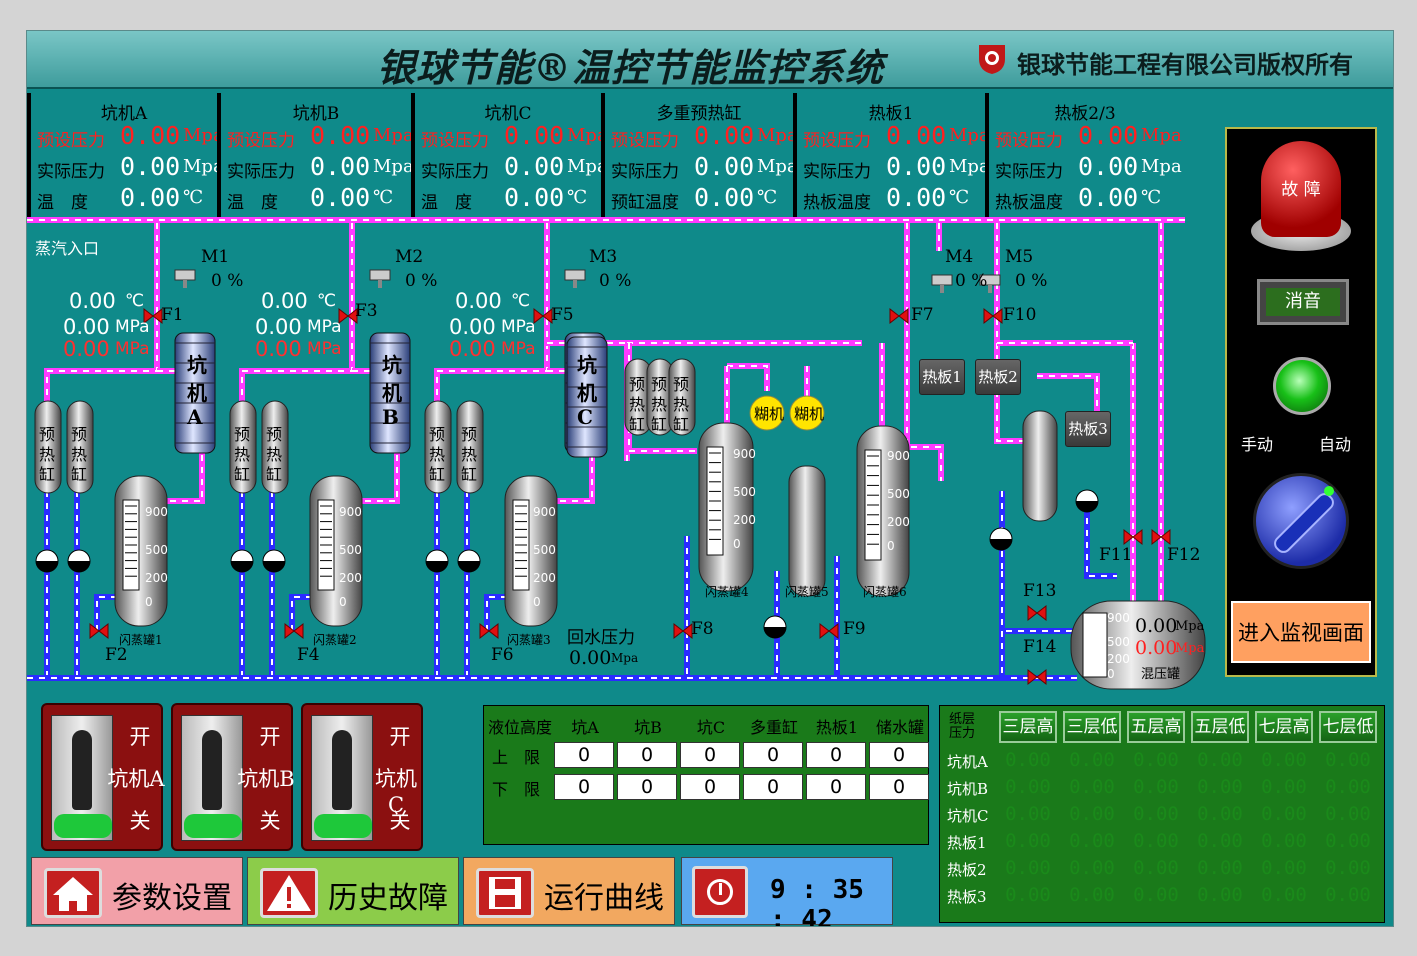  Describe the element at coordinates (1156, 626) in the screenshot. I see `mix-tank-value-1: 0.00` at that location.